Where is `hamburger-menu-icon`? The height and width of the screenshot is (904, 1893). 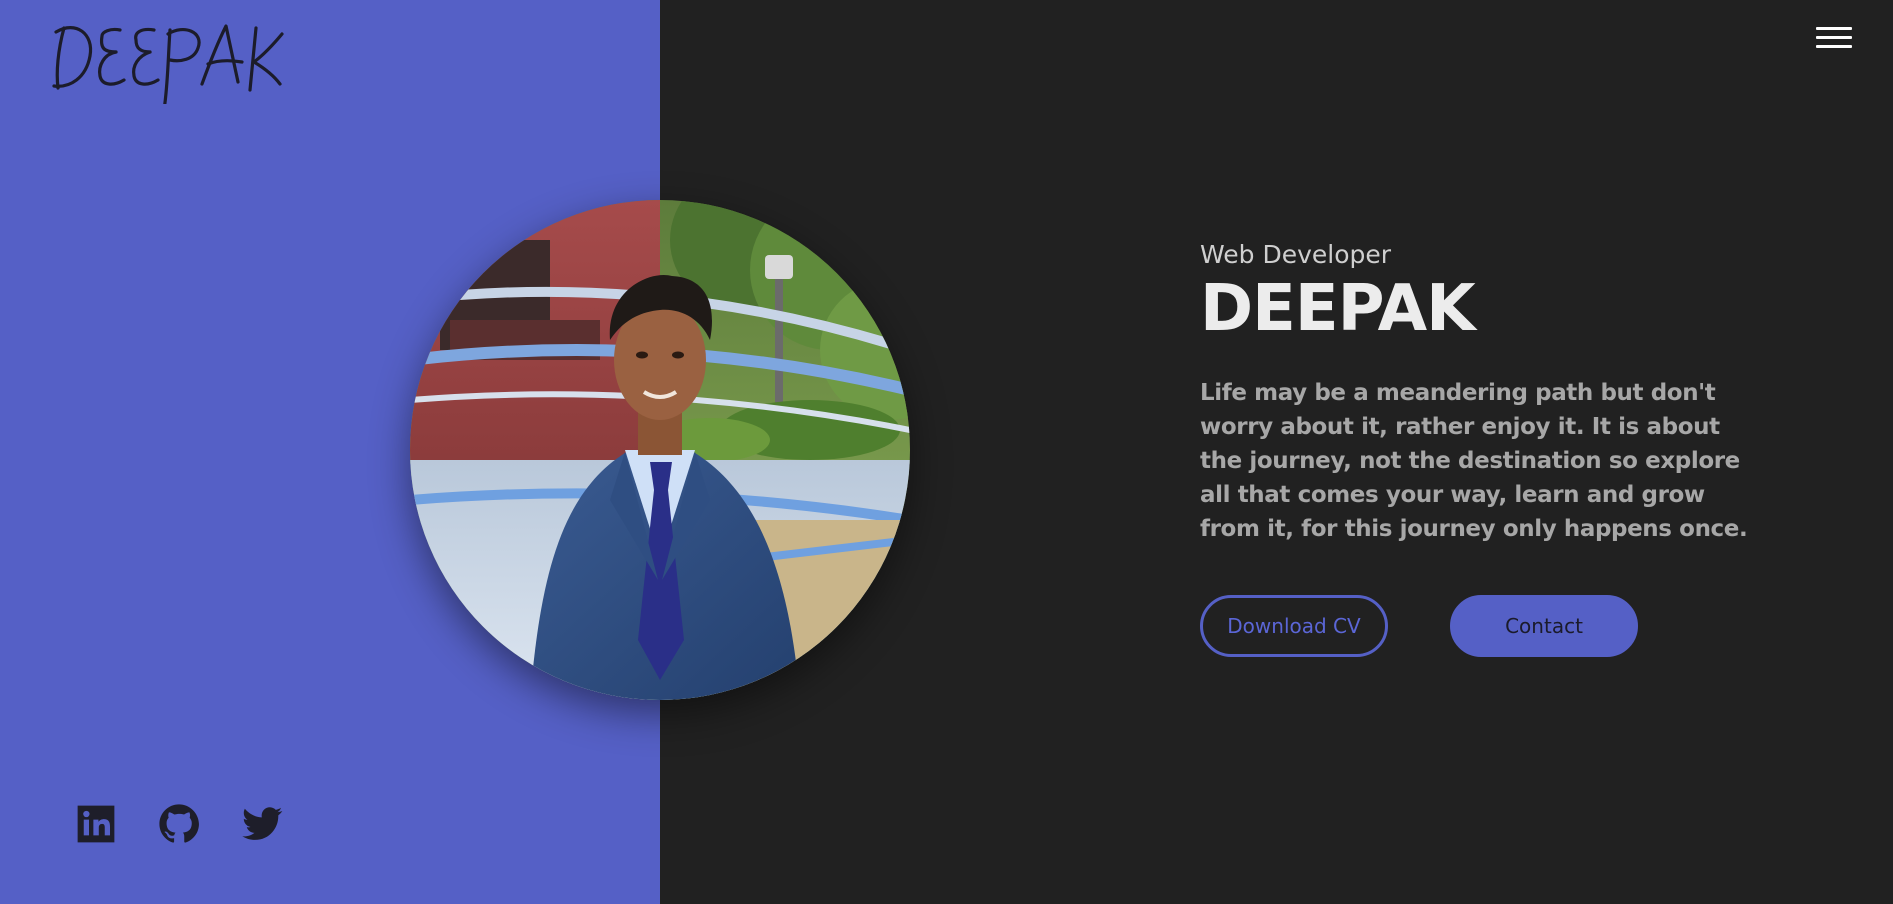
hamburger-menu-icon is located at coordinates (1834, 40).